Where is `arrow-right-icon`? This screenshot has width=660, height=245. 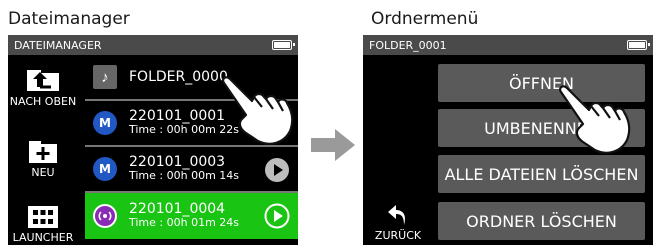 arrow-right-icon is located at coordinates (333, 145).